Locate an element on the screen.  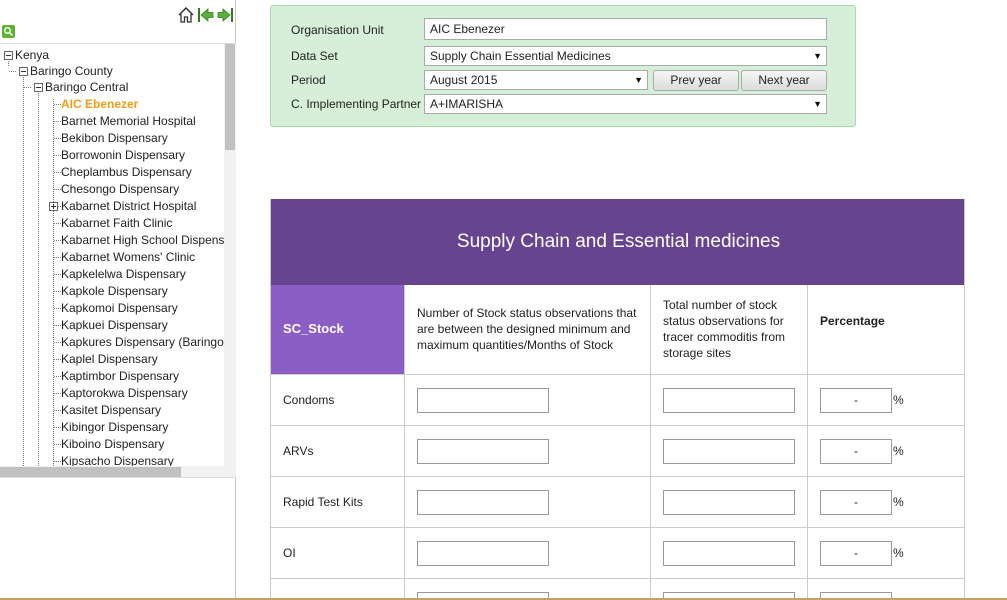
tree-node-facility: Kaplel Dispensary is located at coordinates (109, 359).